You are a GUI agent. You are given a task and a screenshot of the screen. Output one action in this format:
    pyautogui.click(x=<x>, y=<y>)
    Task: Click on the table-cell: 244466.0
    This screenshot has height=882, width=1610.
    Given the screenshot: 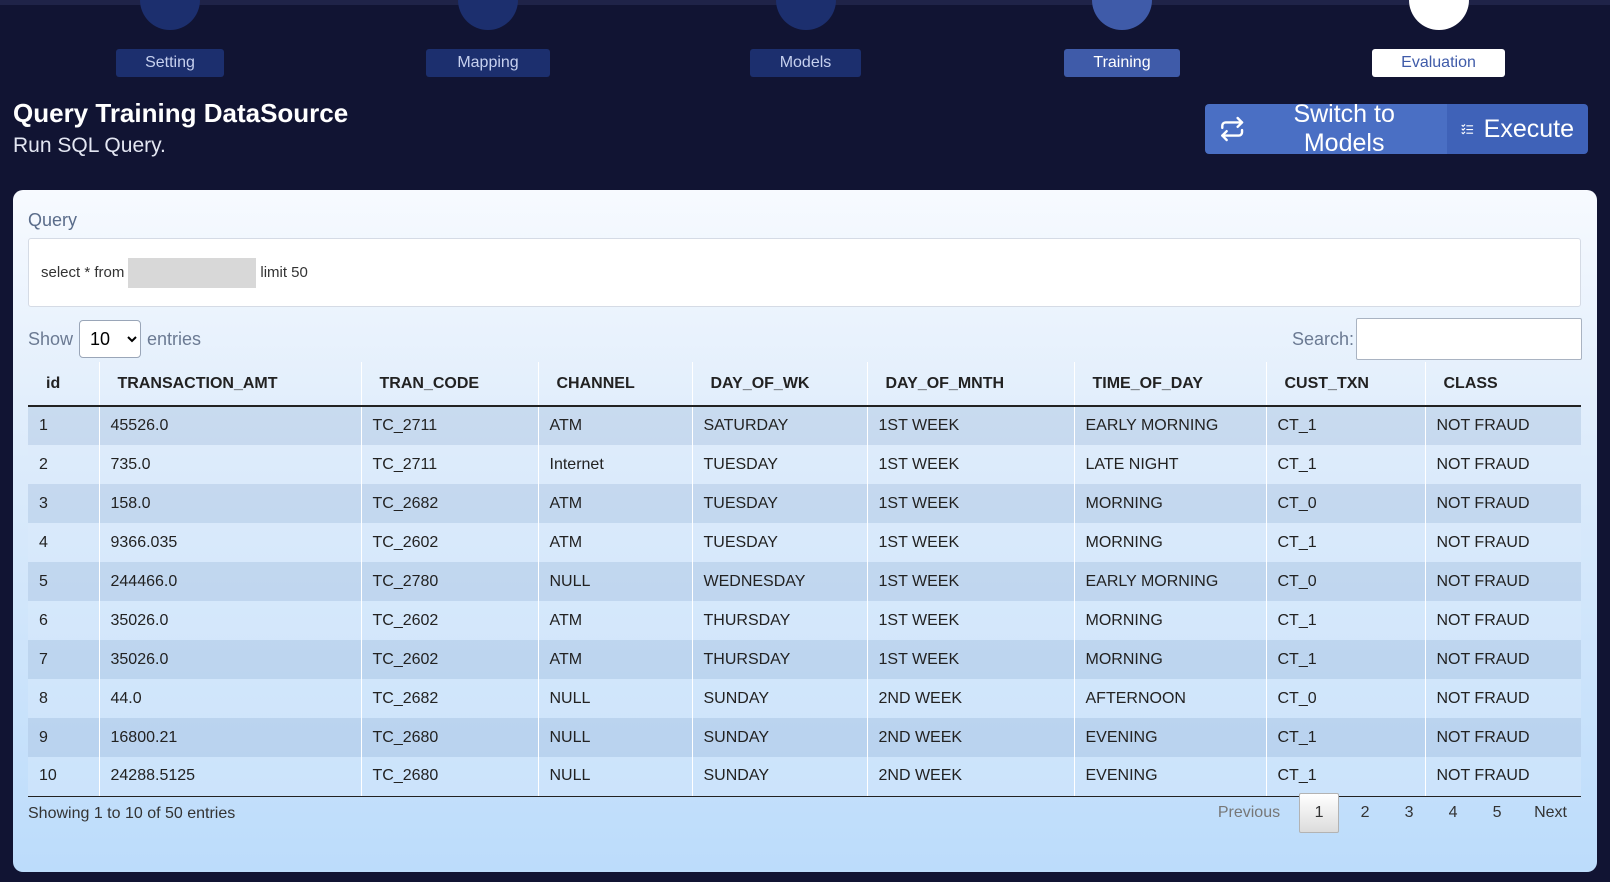 What is the action you would take?
    pyautogui.click(x=230, y=581)
    